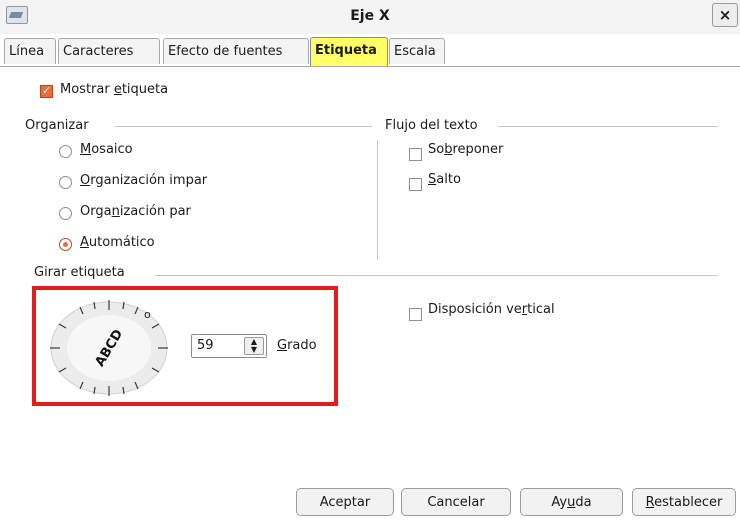 Image resolution: width=740 pixels, height=524 pixels. I want to click on option-automatico-label: Automático, so click(117, 242).